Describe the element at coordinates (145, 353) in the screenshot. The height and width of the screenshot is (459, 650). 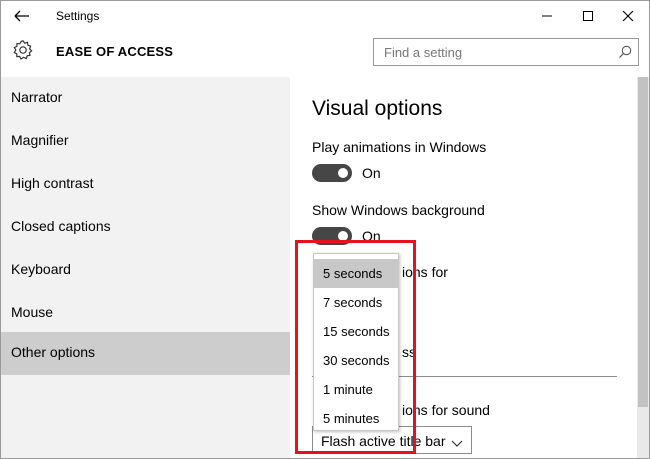
I see `sidebar-item-other-options: Other options` at that location.